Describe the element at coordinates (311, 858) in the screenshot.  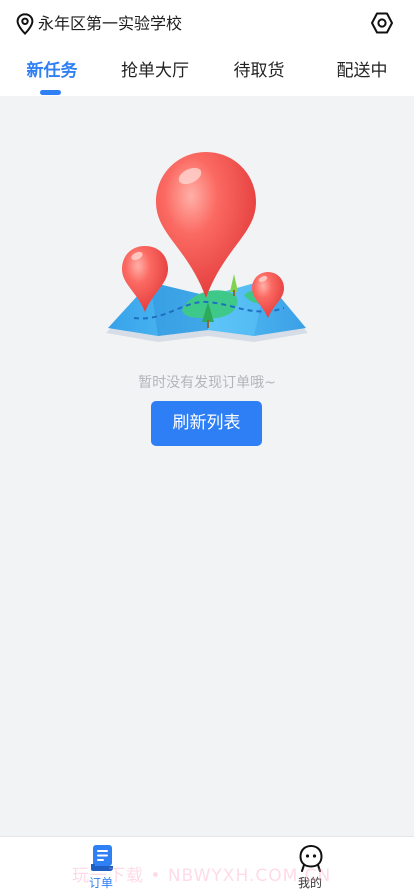
I see `profile-face-icon` at that location.